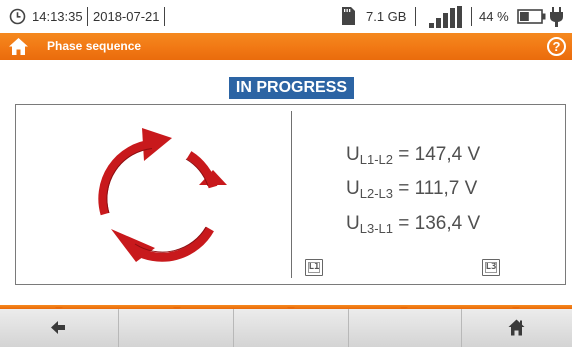 The height and width of the screenshot is (347, 572). I want to click on panel-divider, so click(291, 194).